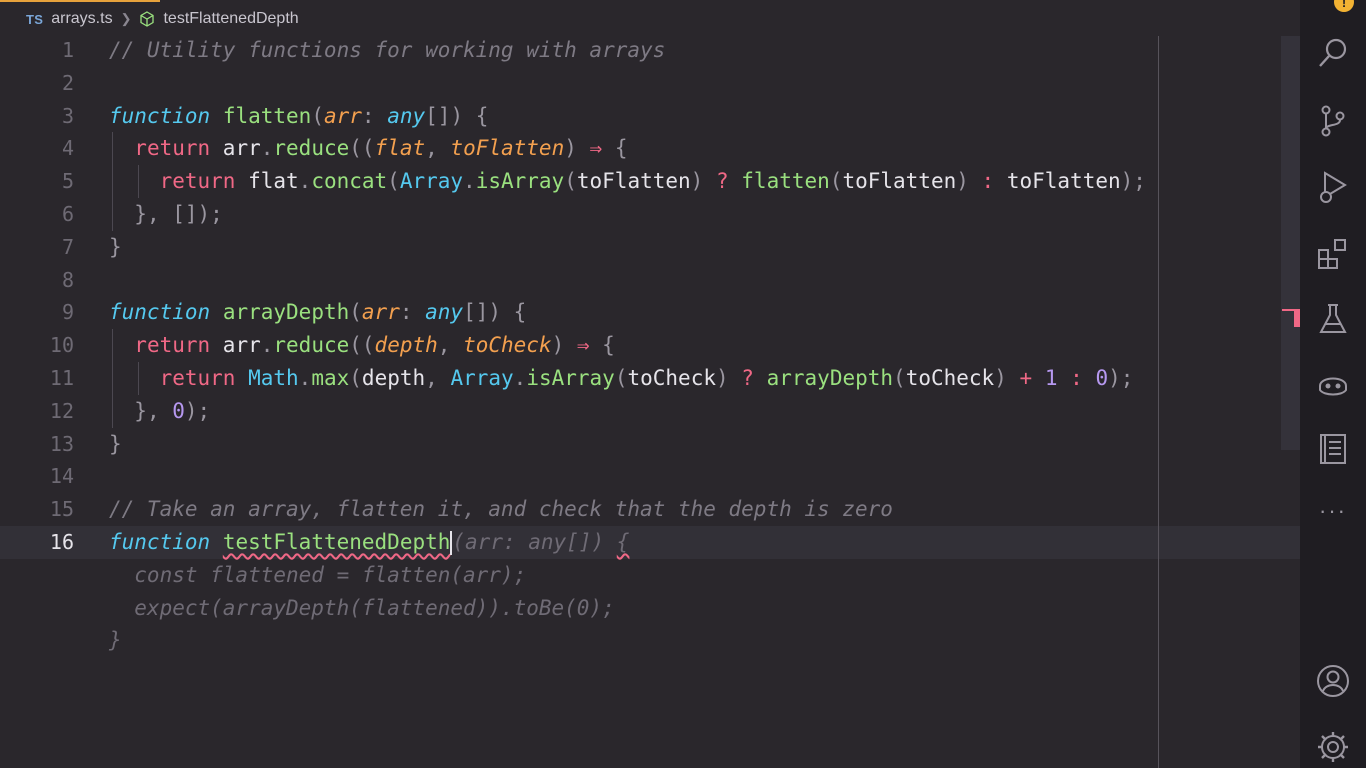 The width and height of the screenshot is (1366, 768). I want to click on line-number: 12, so click(61, 410).